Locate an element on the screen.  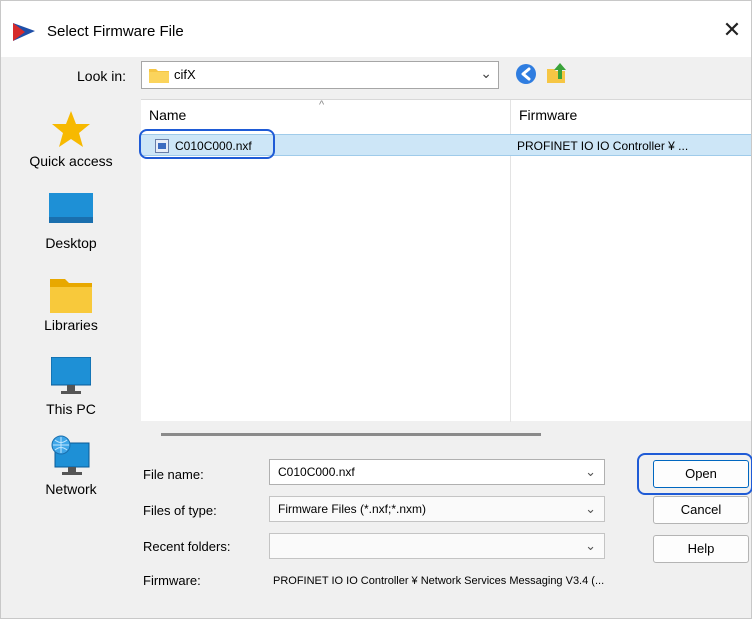
sort-ascending-icon: ^ is located at coordinates (322, 105).